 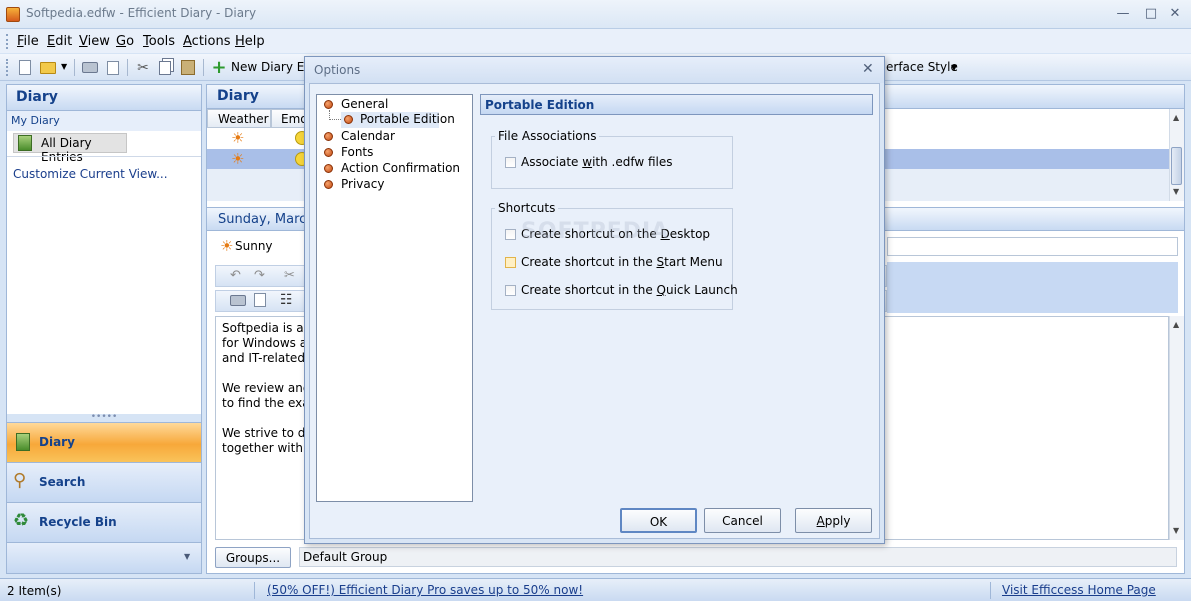 What do you see at coordinates (510, 162) in the screenshot?
I see `associate-checkbox` at bounding box center [510, 162].